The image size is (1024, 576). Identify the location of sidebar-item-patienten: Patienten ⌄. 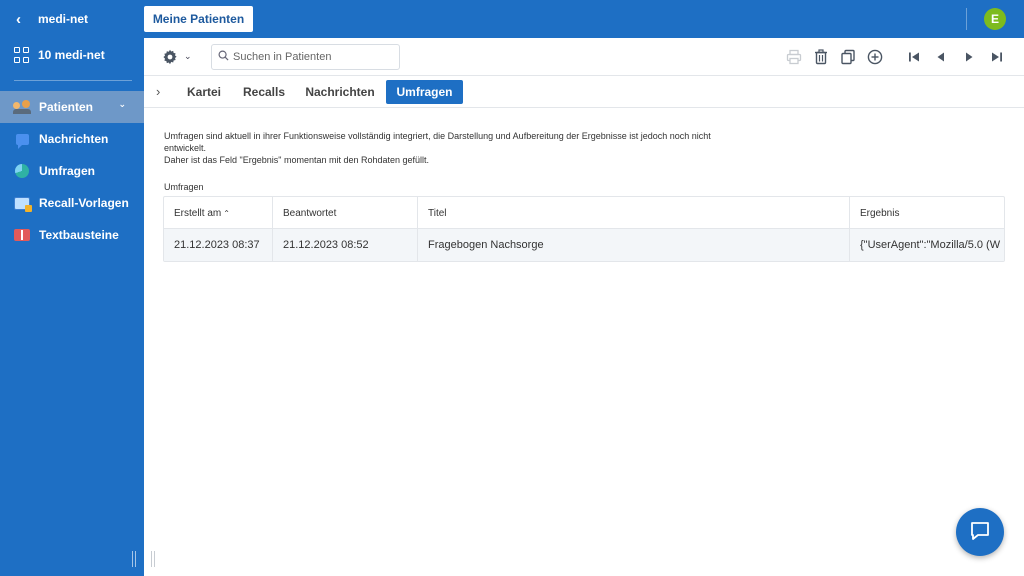
(72, 107).